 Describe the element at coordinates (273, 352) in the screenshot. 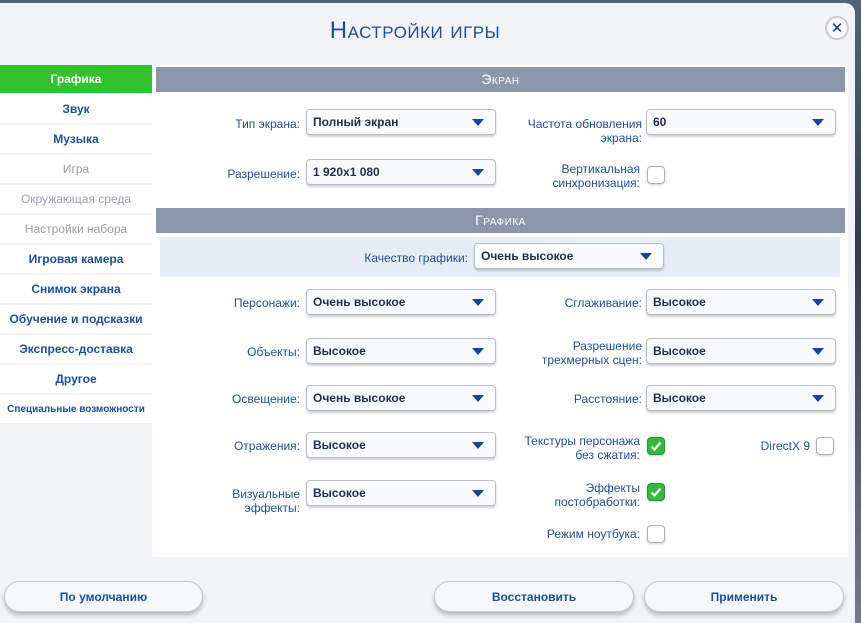

I see `objects-label: Объекты:` at that location.